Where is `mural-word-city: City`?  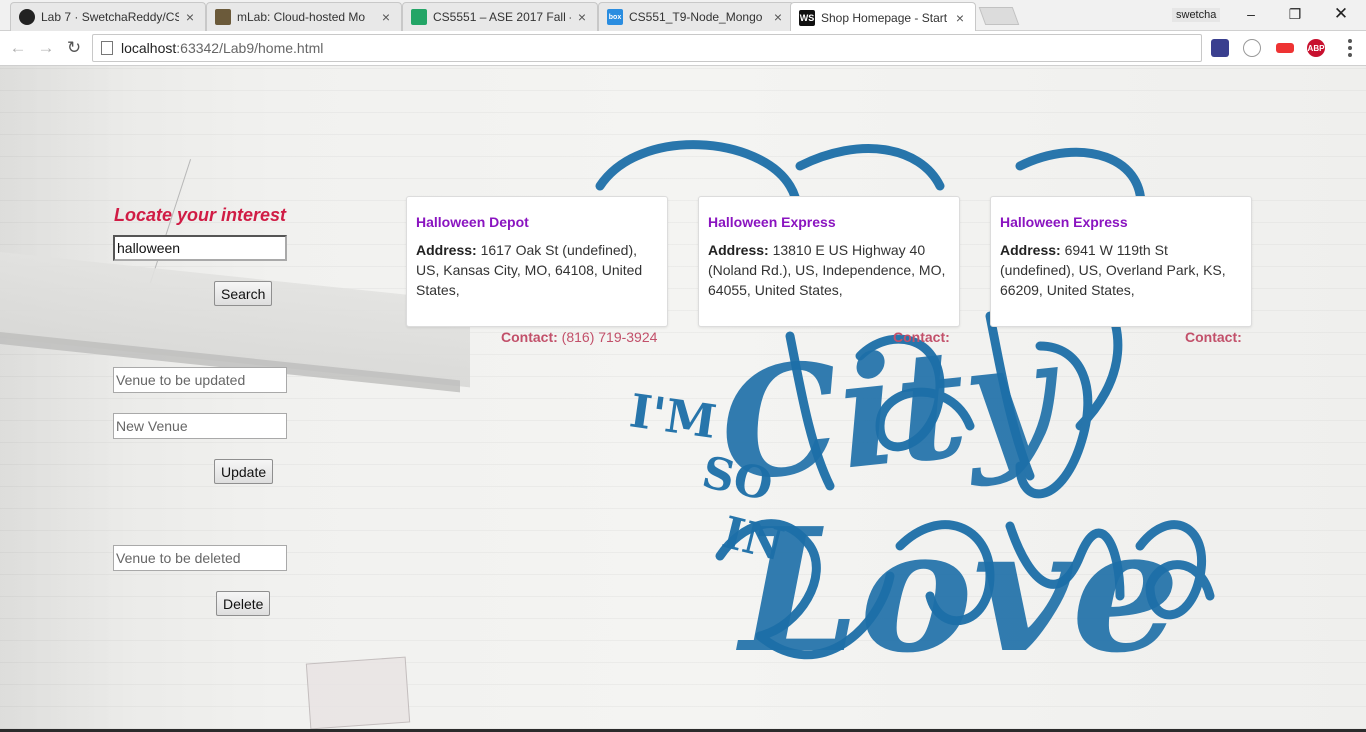 mural-word-city: City is located at coordinates (886, 411).